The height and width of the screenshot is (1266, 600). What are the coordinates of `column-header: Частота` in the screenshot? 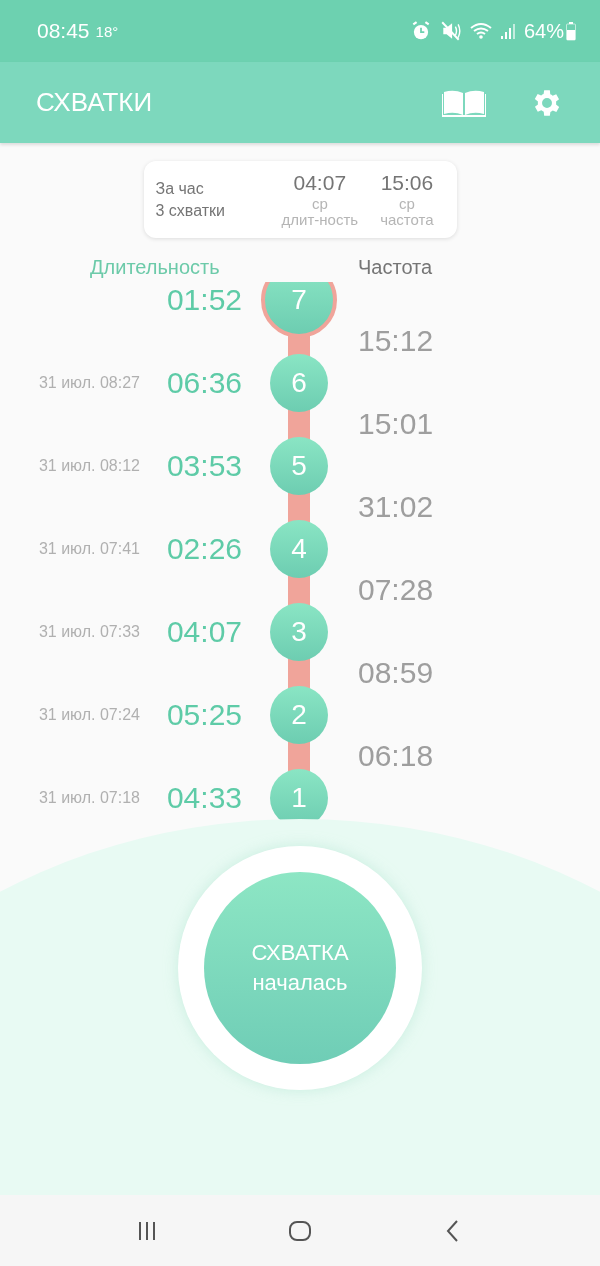 It's located at (395, 268).